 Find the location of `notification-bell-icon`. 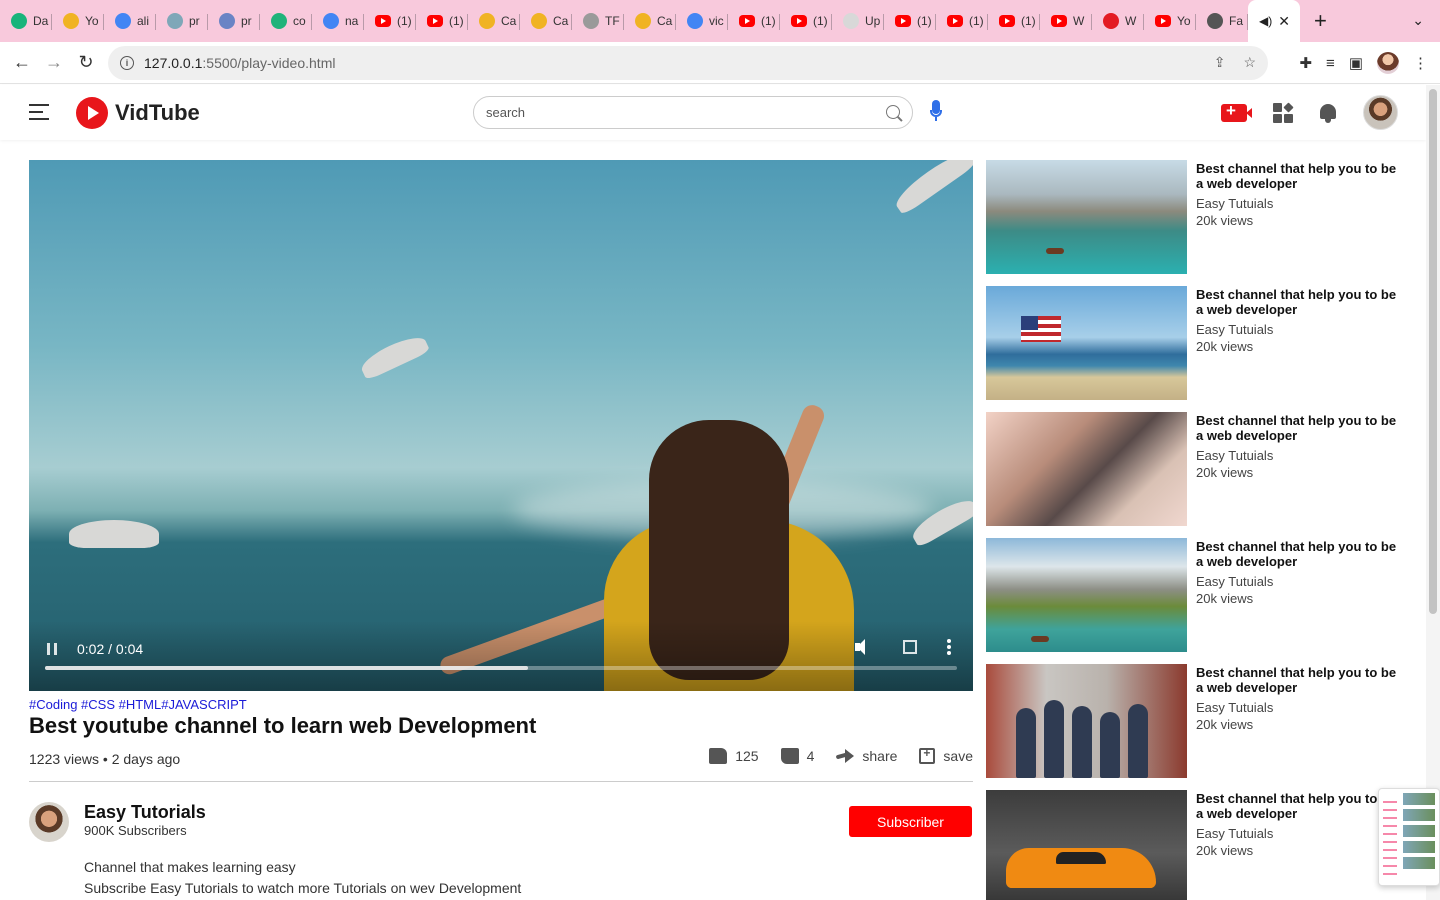

notification-bell-icon is located at coordinates (1328, 113).